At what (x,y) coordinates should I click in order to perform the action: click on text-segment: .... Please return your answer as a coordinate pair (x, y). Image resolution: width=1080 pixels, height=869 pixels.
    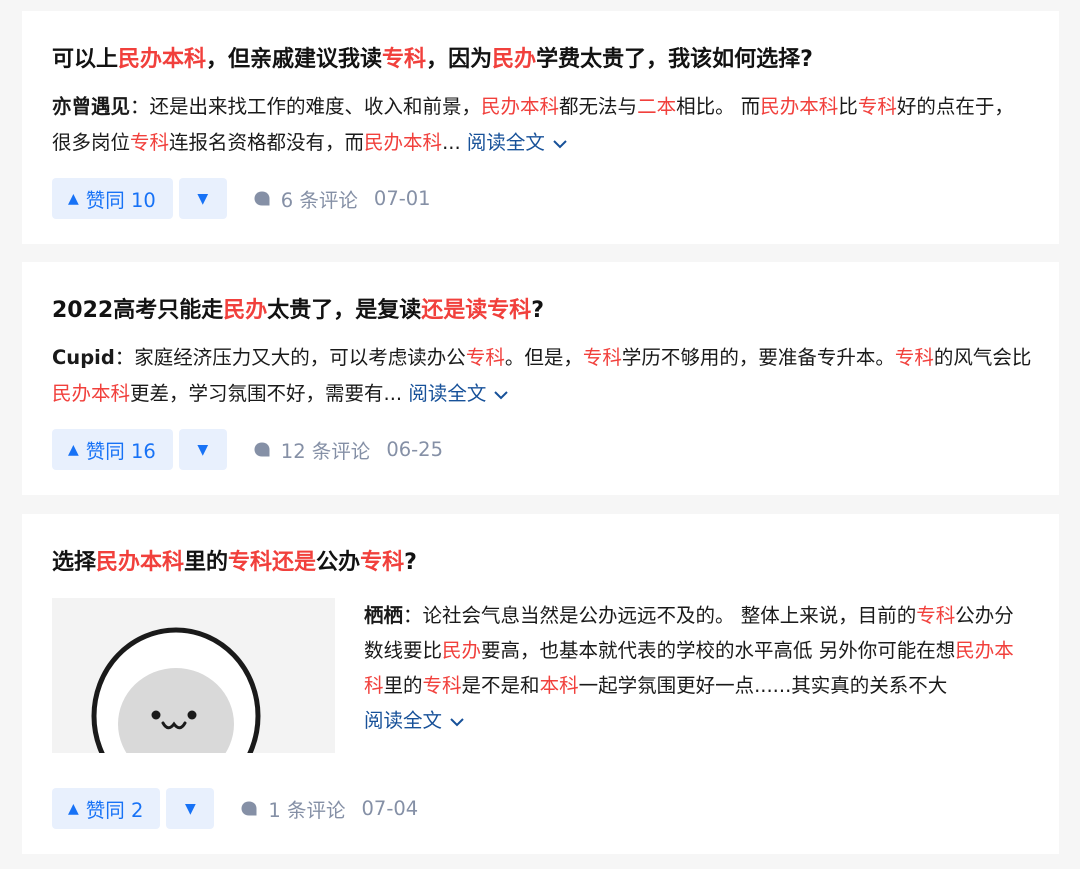
    Looking at the image, I should click on (451, 142).